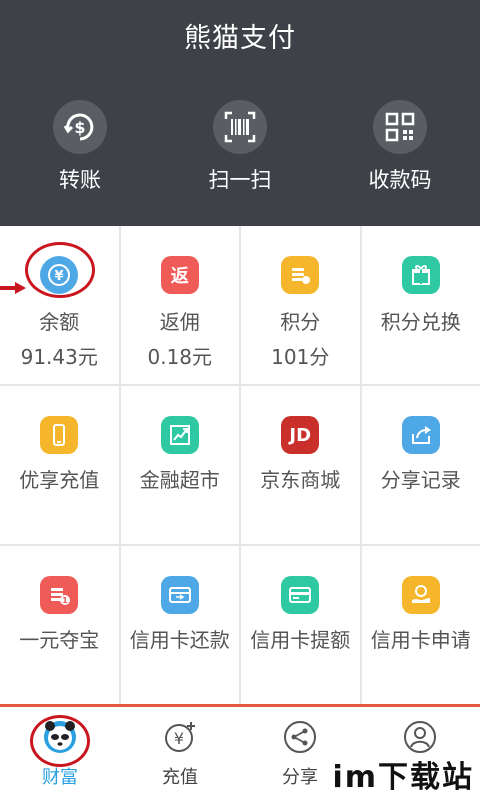 The image size is (480, 800). Describe the element at coordinates (420, 737) in the screenshot. I see `user-icon` at that location.